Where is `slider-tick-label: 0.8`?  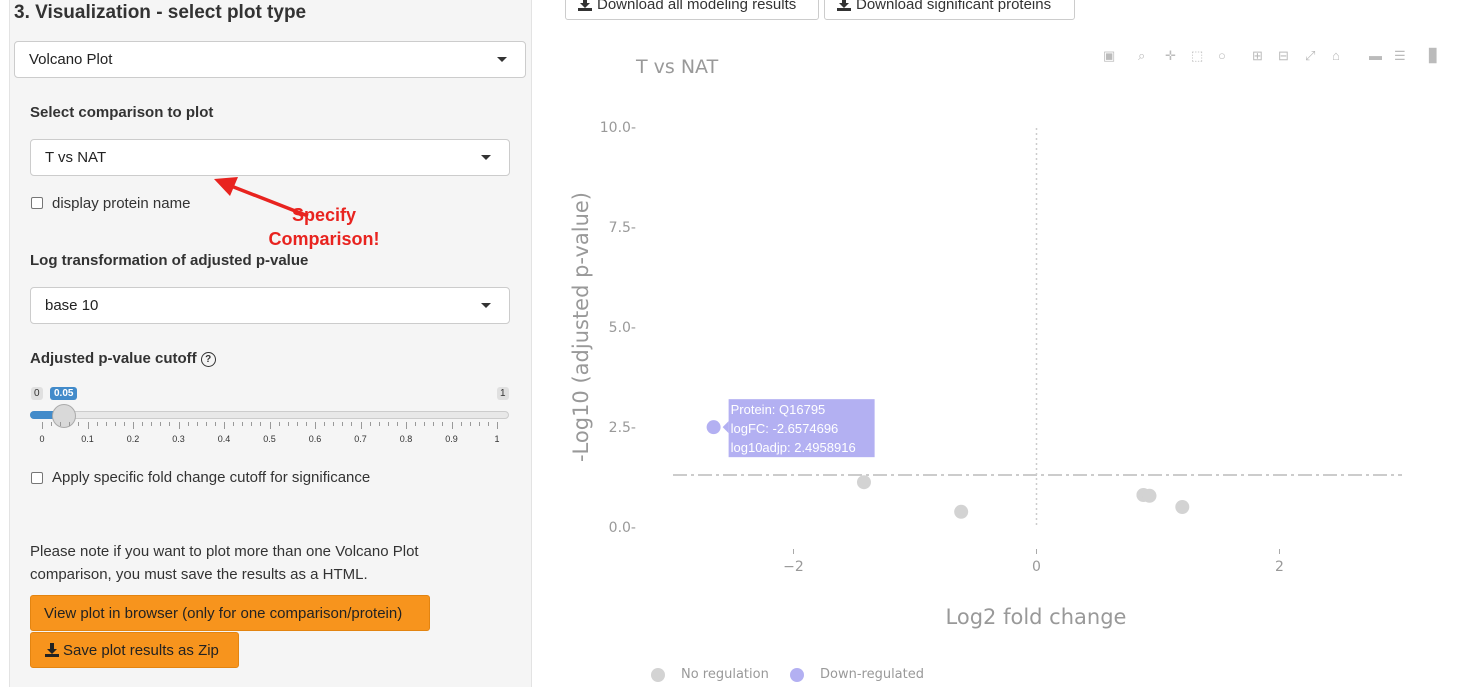 slider-tick-label: 0.8 is located at coordinates (406, 439).